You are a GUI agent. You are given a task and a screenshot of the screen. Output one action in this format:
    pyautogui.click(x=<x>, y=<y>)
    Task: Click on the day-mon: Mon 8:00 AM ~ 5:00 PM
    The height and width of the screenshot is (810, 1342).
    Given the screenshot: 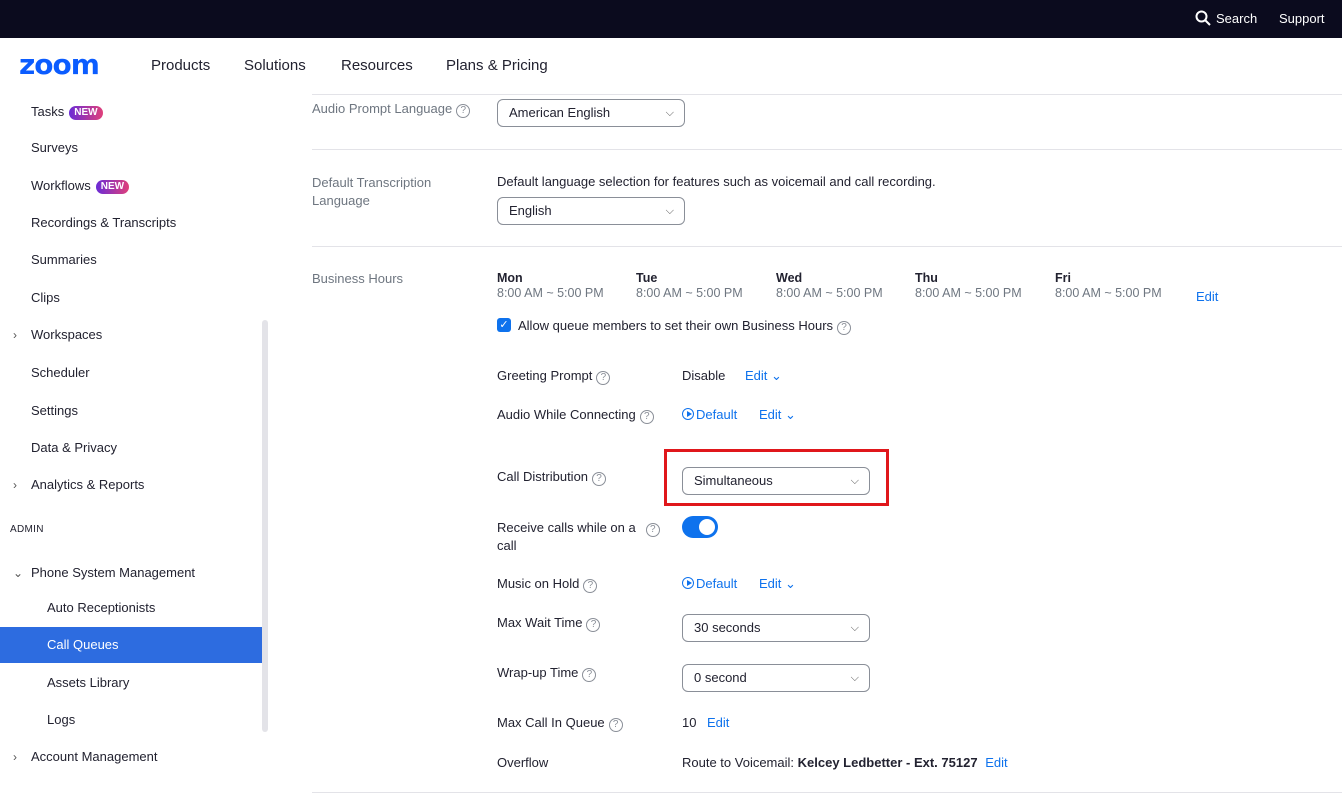 What is the action you would take?
    pyautogui.click(x=550, y=285)
    